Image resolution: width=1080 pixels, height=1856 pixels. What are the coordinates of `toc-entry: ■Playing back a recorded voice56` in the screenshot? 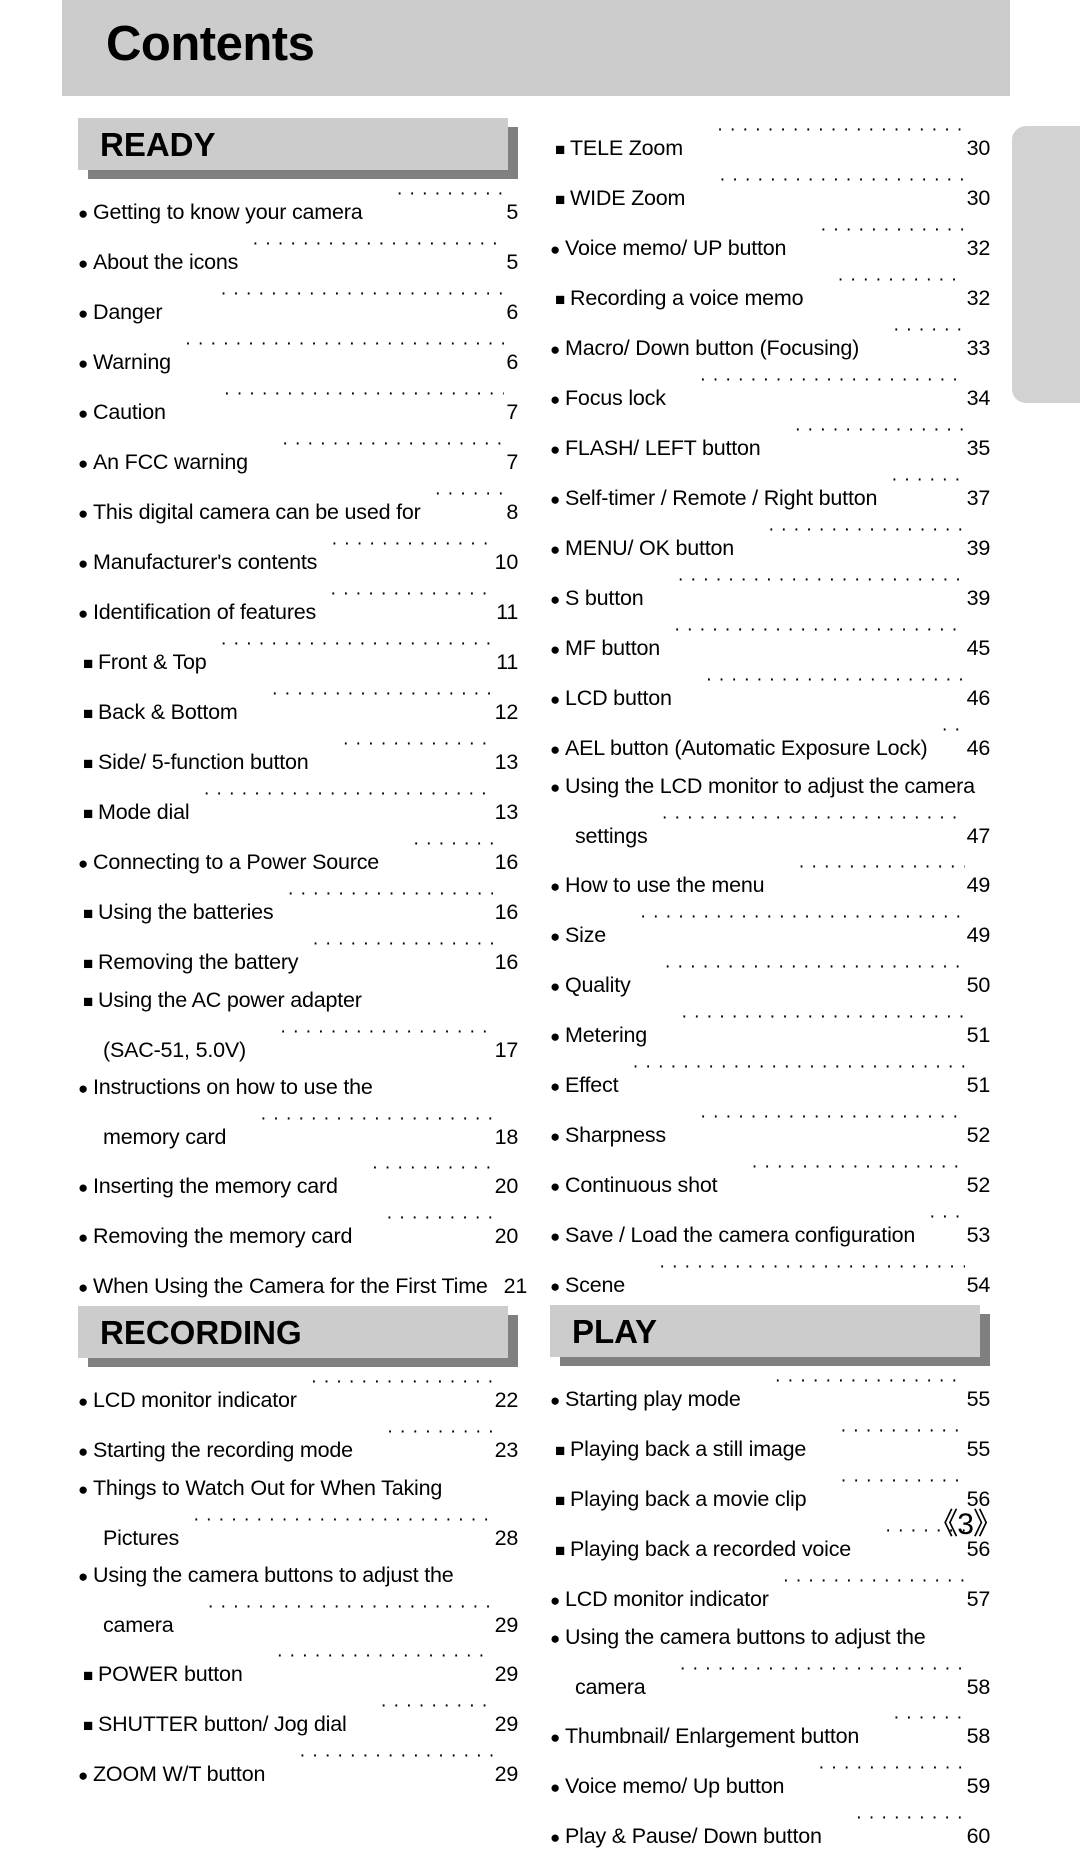 It's located at (770, 1544).